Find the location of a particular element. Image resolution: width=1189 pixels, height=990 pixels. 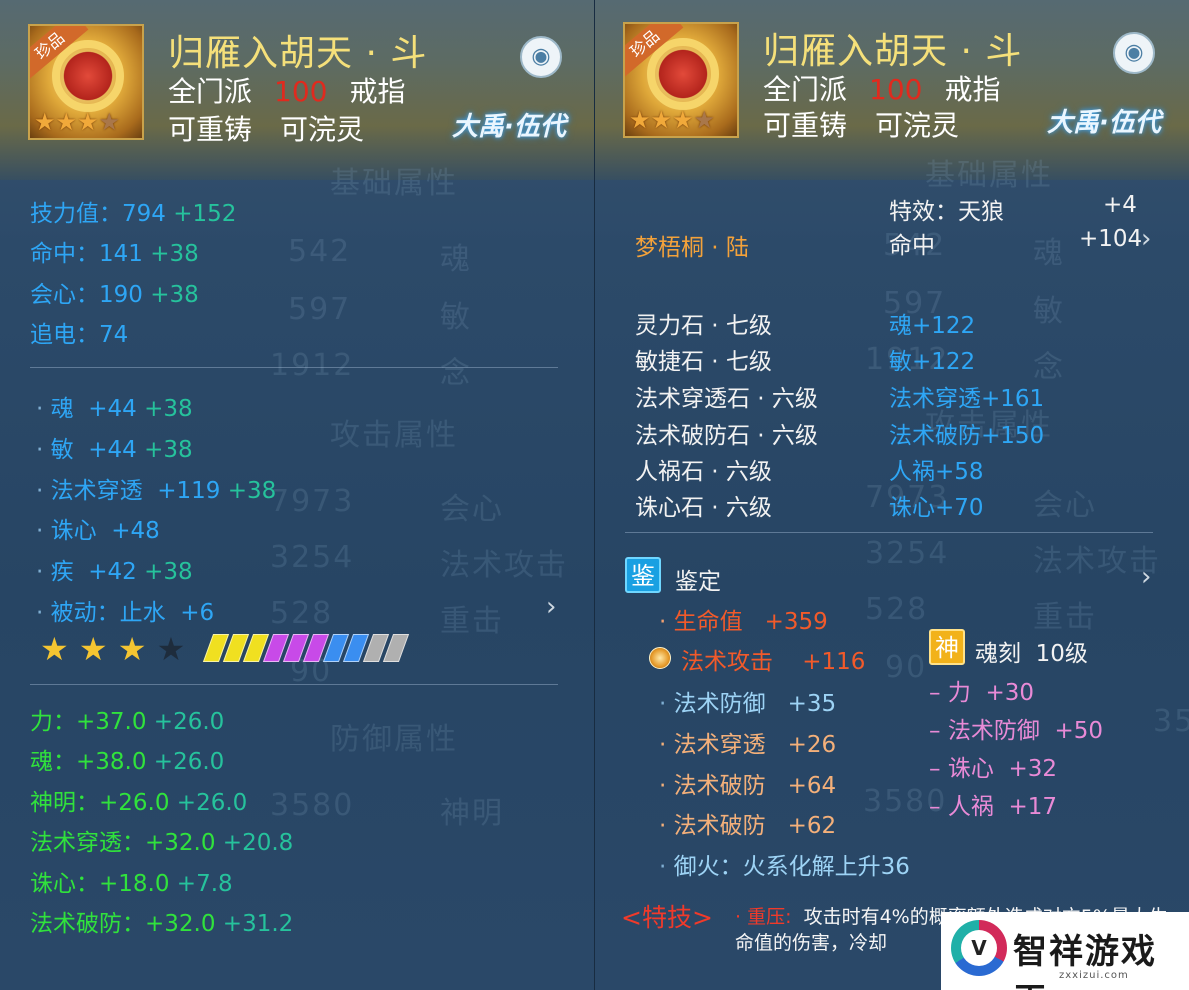

ghost-text: 法术攻击 is located at coordinates (504, 565).